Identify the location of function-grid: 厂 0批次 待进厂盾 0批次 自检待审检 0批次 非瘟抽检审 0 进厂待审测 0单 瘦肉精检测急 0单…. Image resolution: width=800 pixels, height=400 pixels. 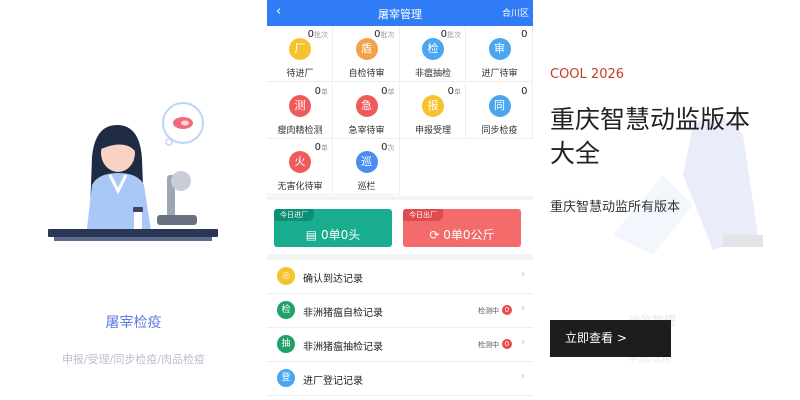
(400, 111).